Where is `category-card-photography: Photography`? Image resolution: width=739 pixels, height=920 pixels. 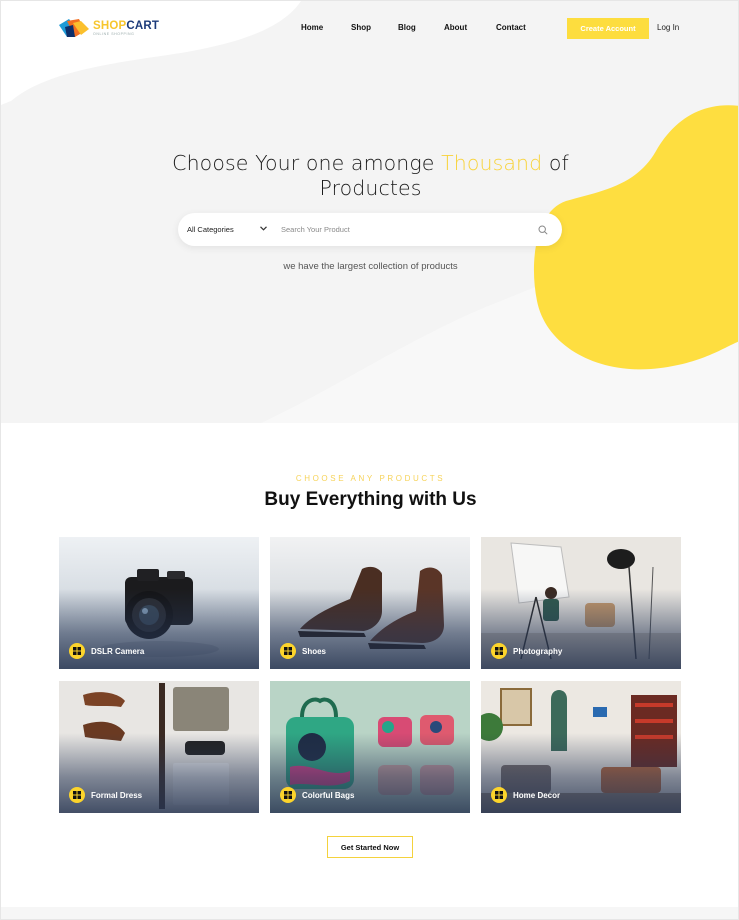 category-card-photography: Photography is located at coordinates (581, 603).